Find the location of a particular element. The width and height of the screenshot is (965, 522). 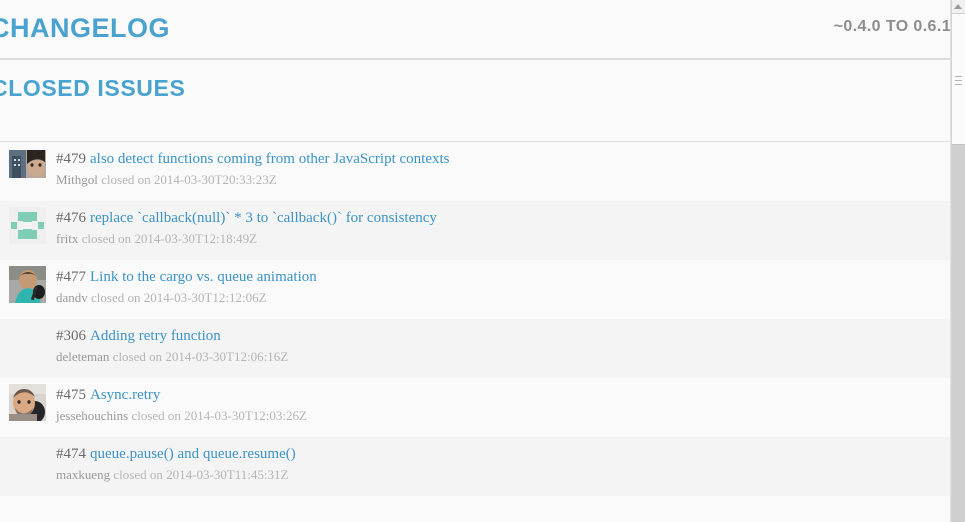

scroll-up-button is located at coordinates (958, 6).